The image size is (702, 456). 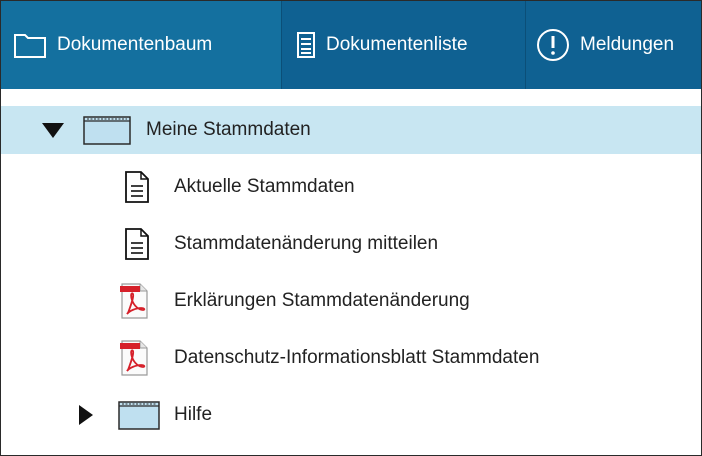 What do you see at coordinates (351, 415) in the screenshot?
I see `tree-folder-hilfe: Hilfe` at bounding box center [351, 415].